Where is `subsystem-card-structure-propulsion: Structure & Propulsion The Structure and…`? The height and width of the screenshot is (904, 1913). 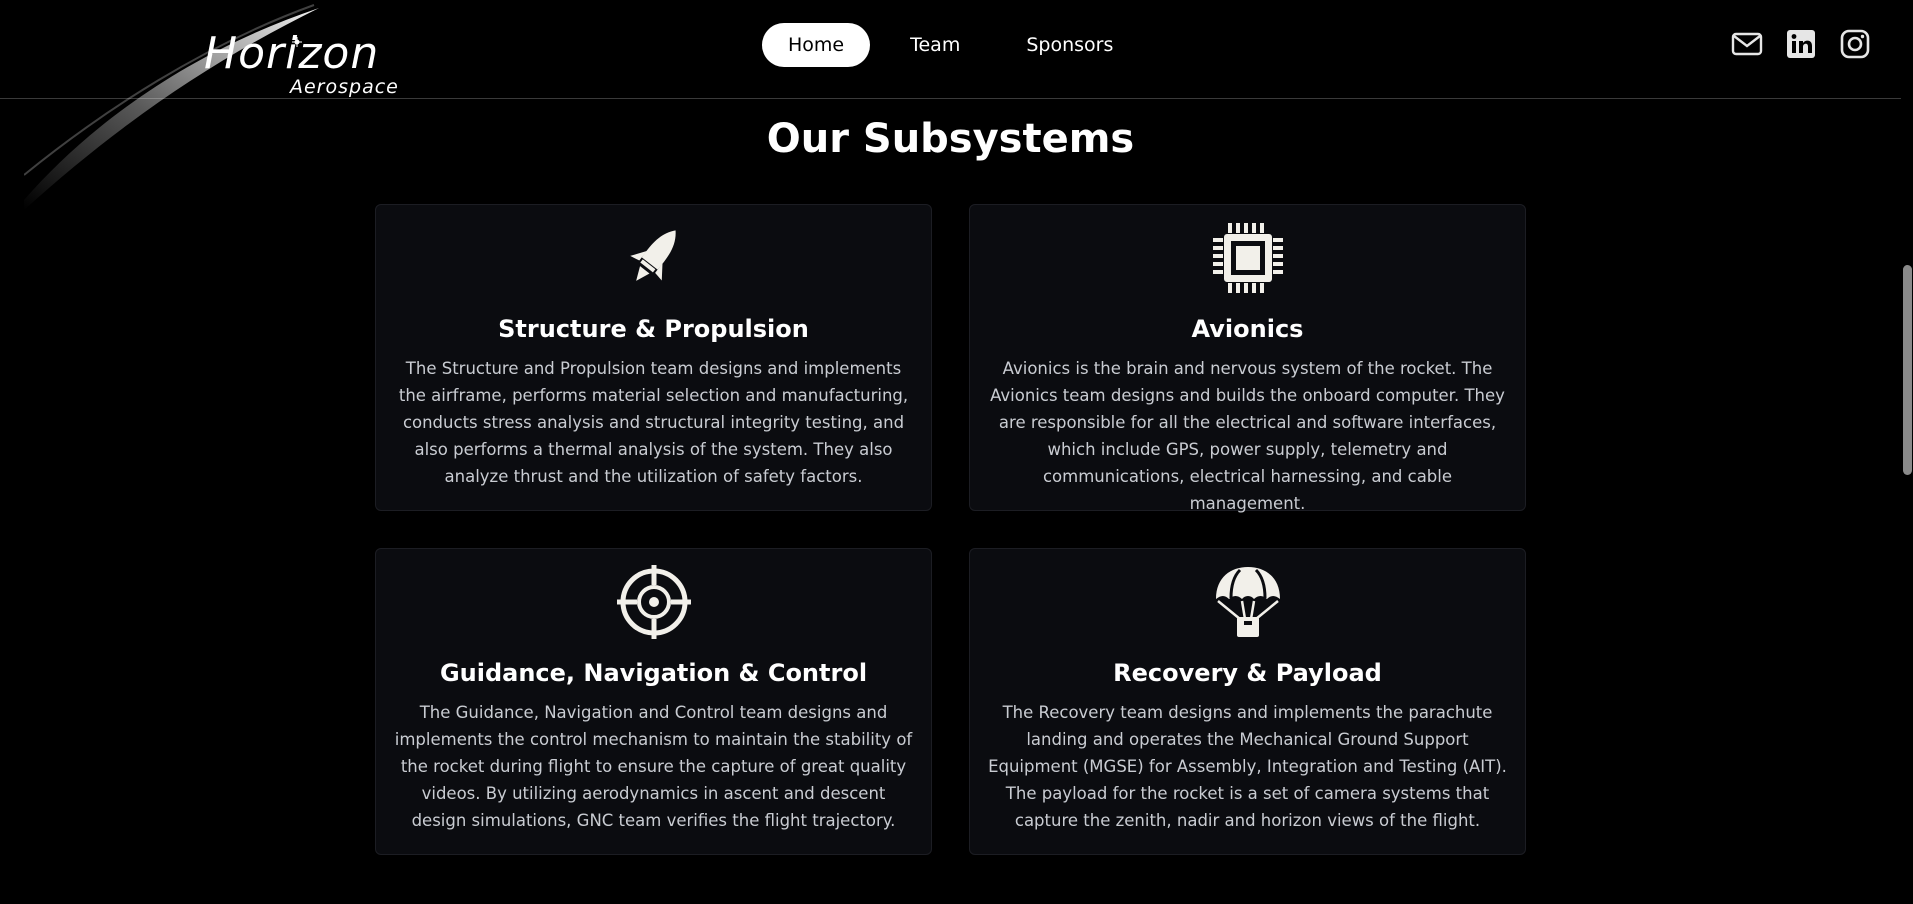 subsystem-card-structure-propulsion: Structure & Propulsion The Structure and… is located at coordinates (653, 357).